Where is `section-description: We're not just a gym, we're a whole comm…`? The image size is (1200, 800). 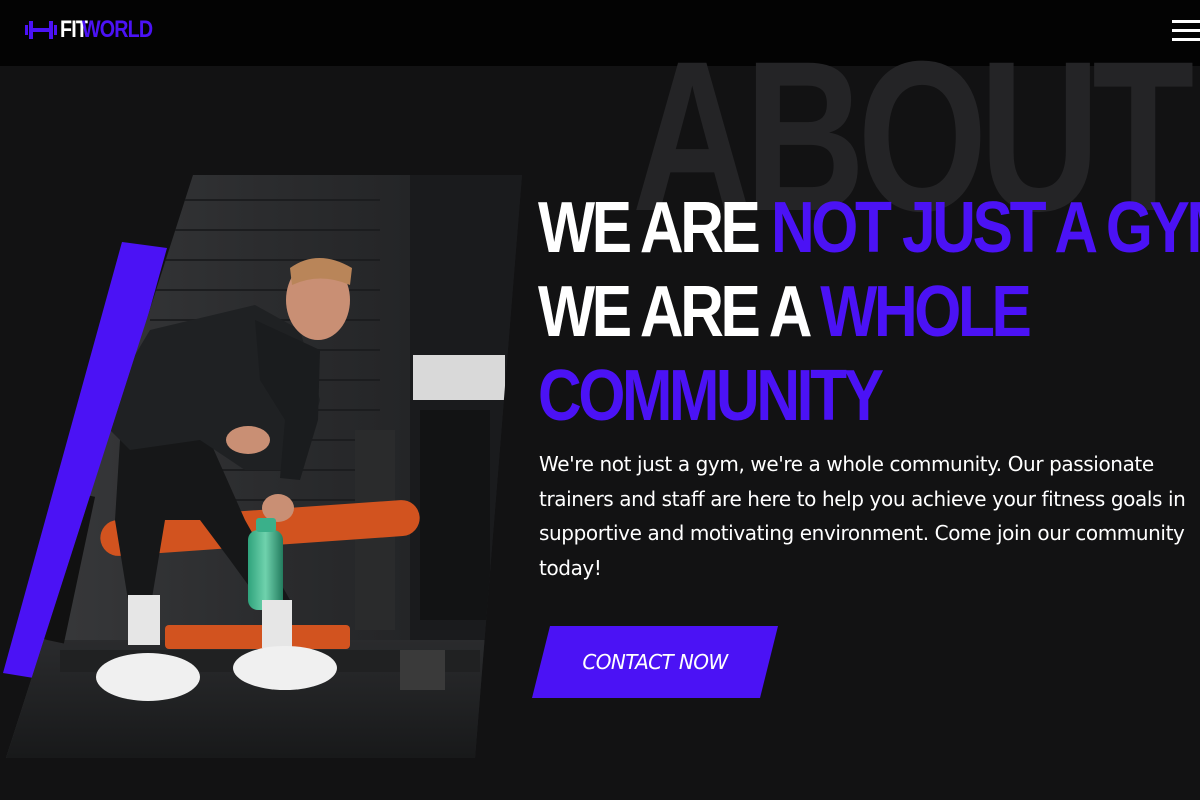
section-description: We're not just a gym, we're a whole comm… is located at coordinates (869, 516).